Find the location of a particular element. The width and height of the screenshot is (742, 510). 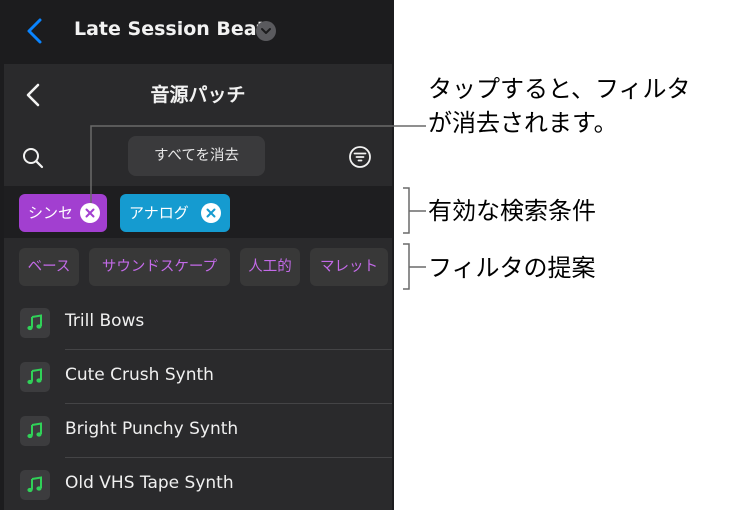

chevron-down-icon is located at coordinates (266, 31).